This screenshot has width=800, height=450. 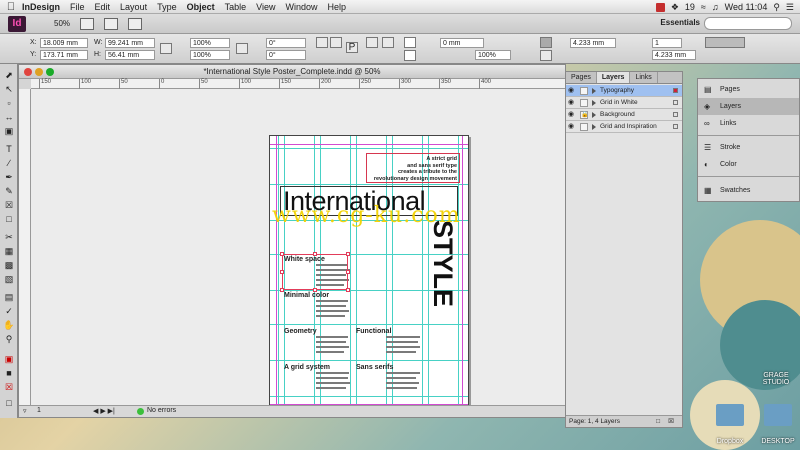 What do you see at coordinates (675, 7) in the screenshot?
I see `dropbox-status-icon: ❖` at bounding box center [675, 7].